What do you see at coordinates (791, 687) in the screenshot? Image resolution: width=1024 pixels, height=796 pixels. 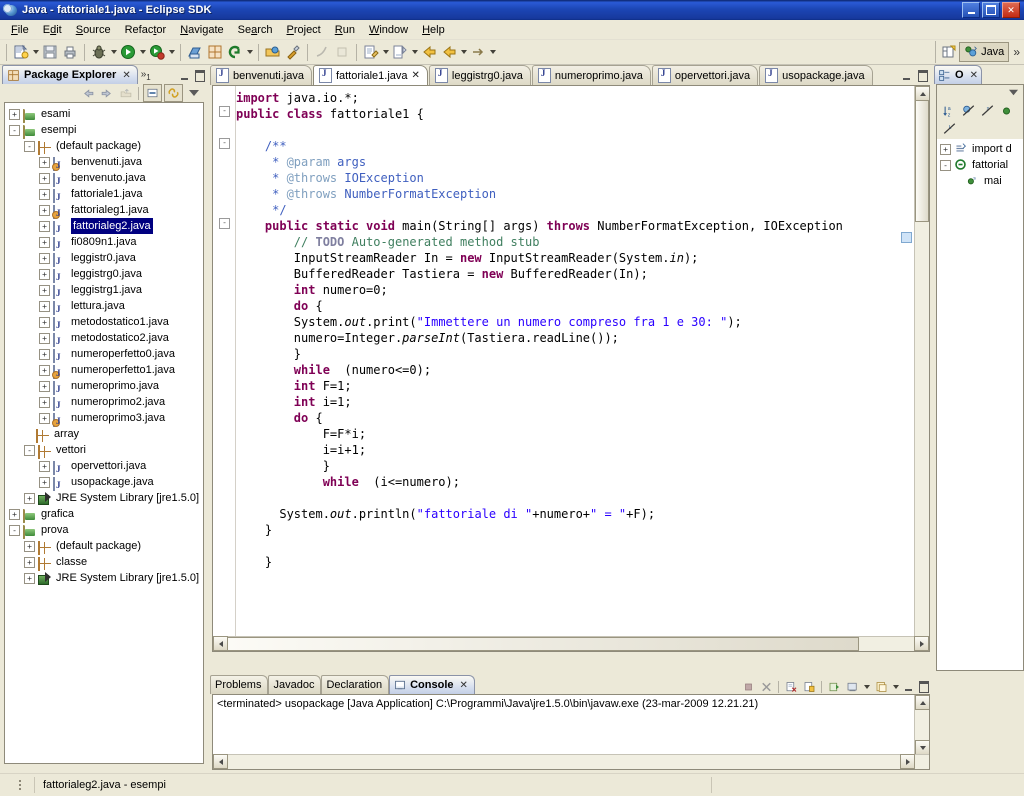 I see `remove-all-icon` at bounding box center [791, 687].